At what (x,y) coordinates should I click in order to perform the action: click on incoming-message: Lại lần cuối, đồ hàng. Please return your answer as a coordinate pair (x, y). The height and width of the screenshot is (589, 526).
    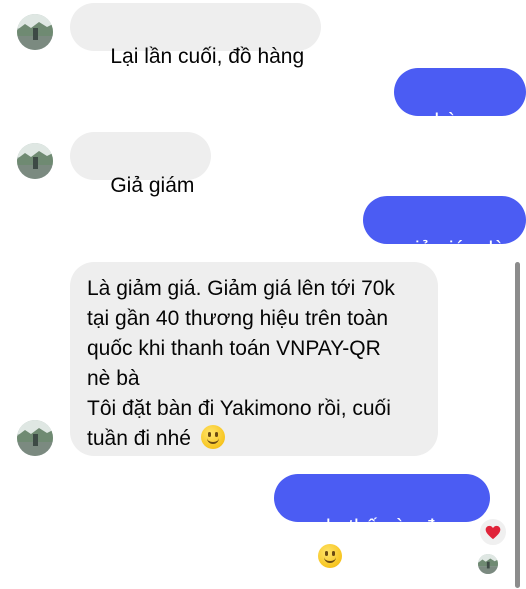
    Looking at the image, I should click on (196, 35).